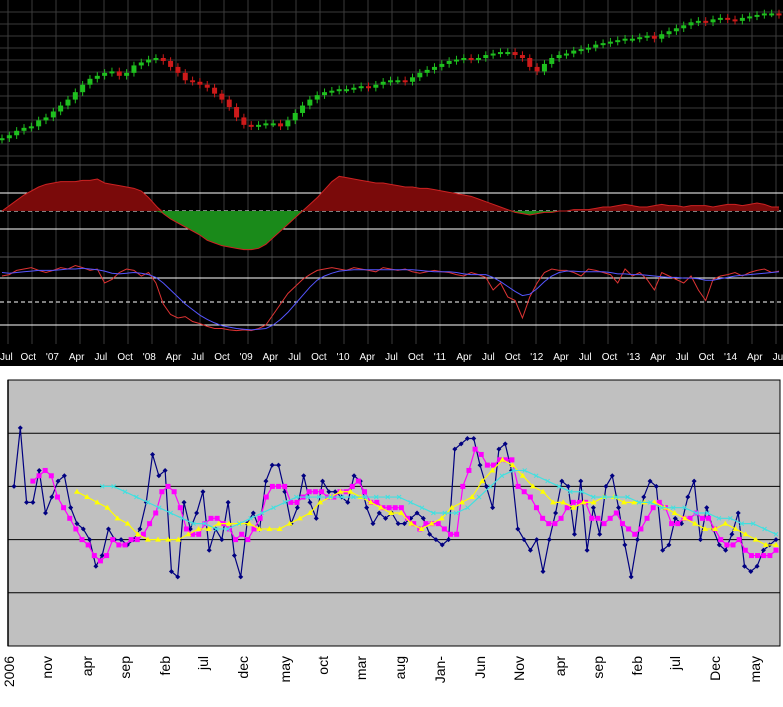  I want to click on top-axis-label: '11, so click(440, 357).